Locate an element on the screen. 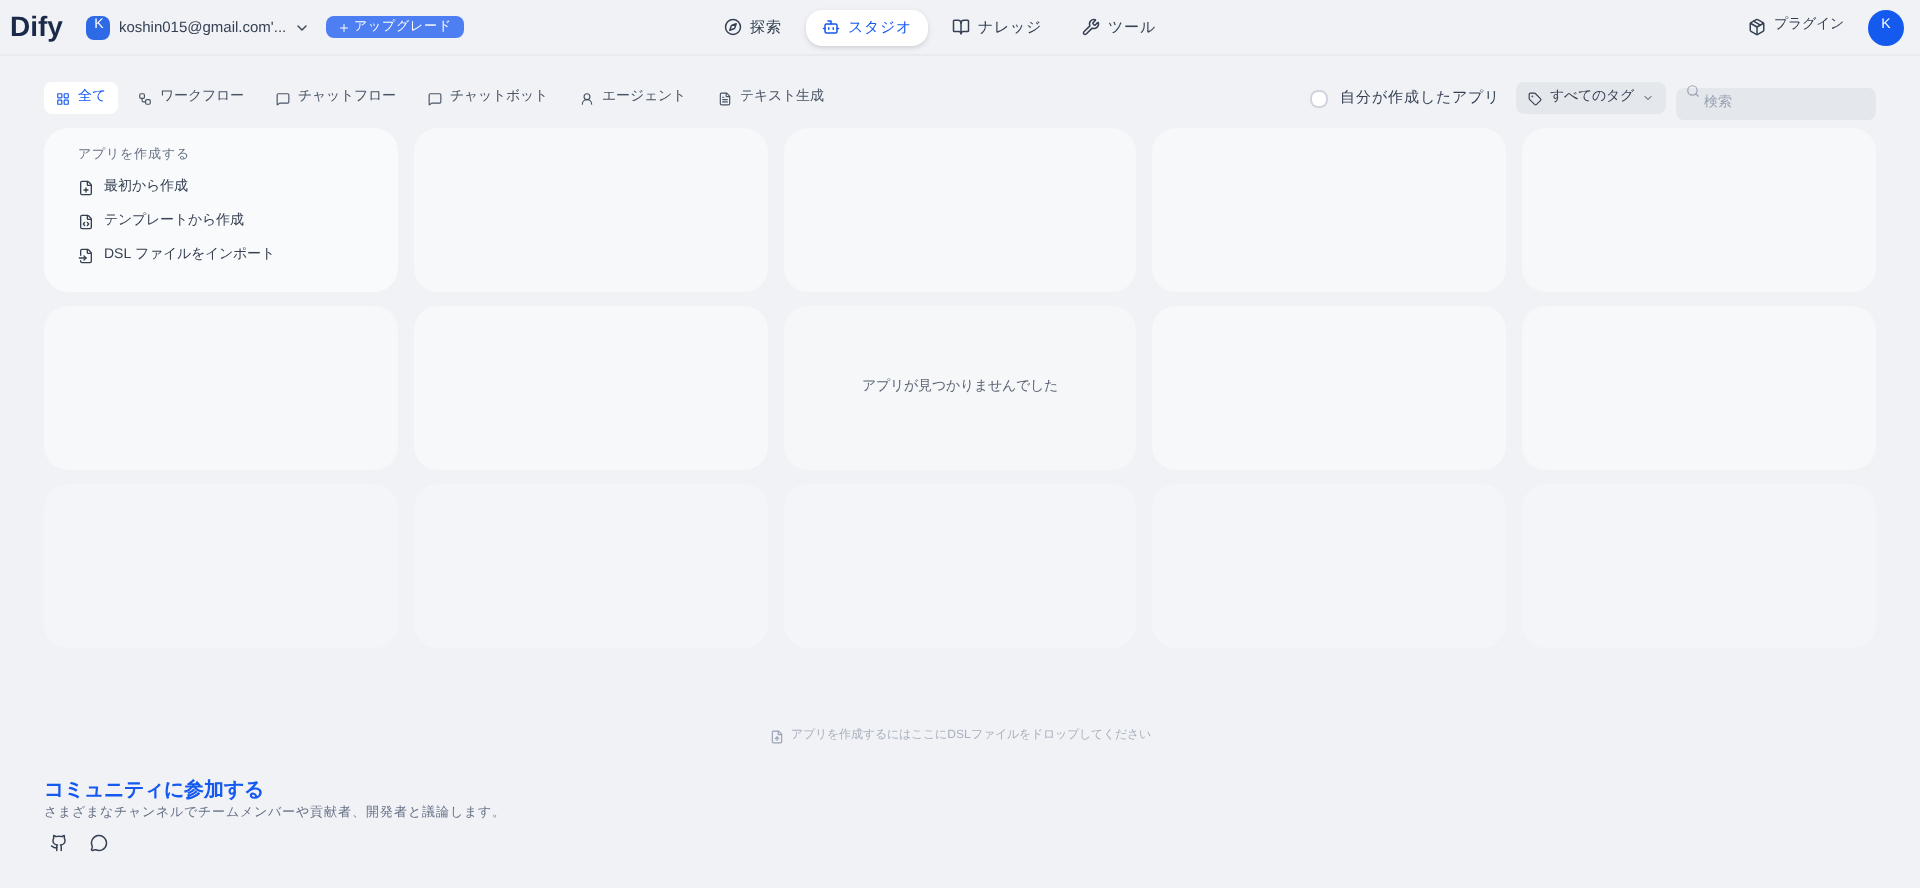 This screenshot has height=888, width=1920. chevron-down-icon is located at coordinates (1648, 98).